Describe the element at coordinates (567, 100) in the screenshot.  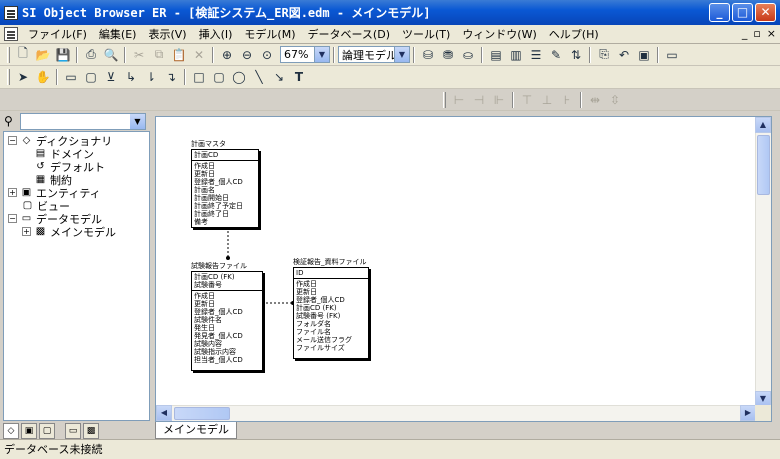
I see `align-bottom-icon: ⊦` at that location.